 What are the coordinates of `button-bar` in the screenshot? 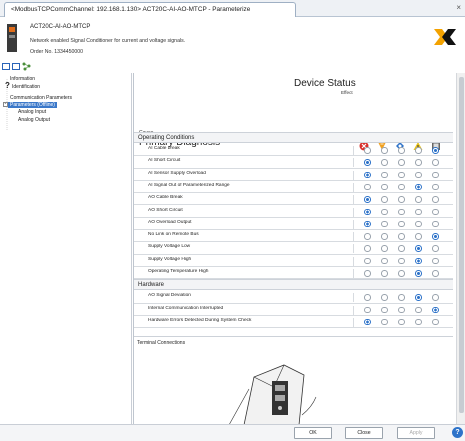 It's located at (232, 432).